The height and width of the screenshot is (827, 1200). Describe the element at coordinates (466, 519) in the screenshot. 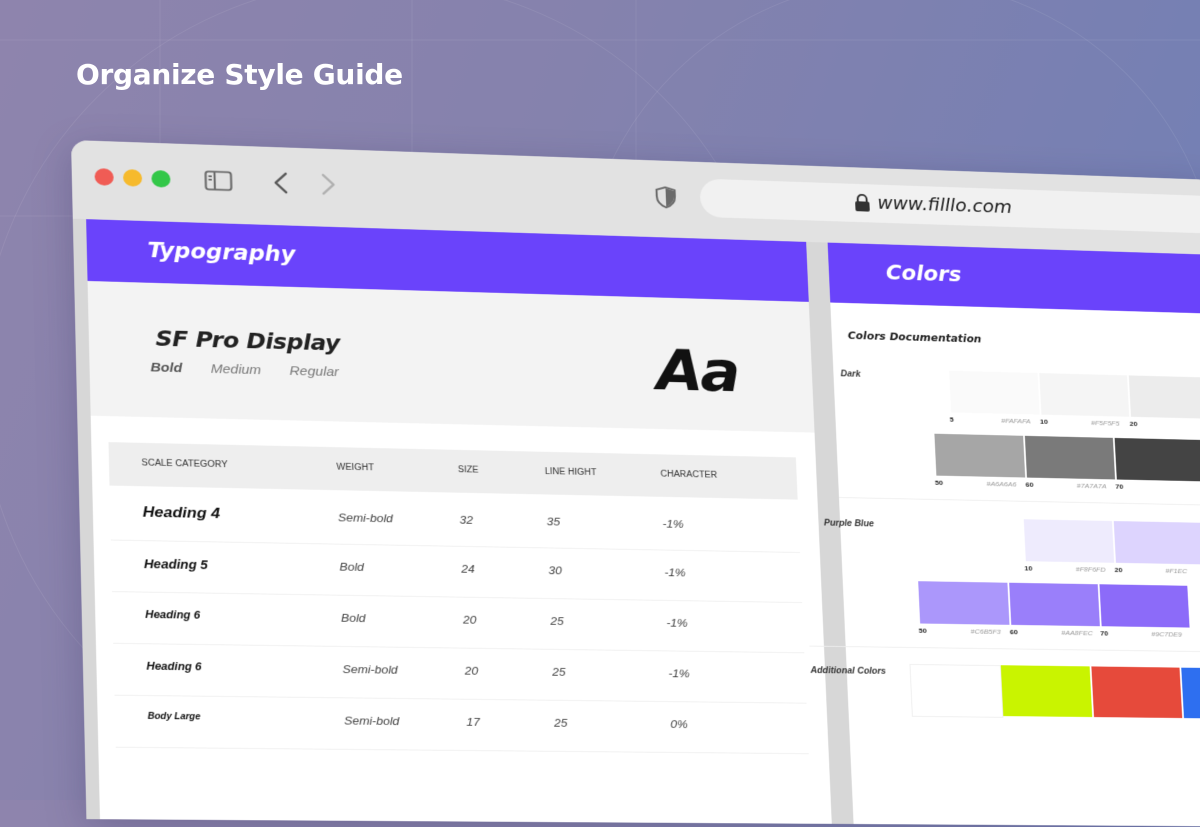

I see `row-size: 32` at that location.